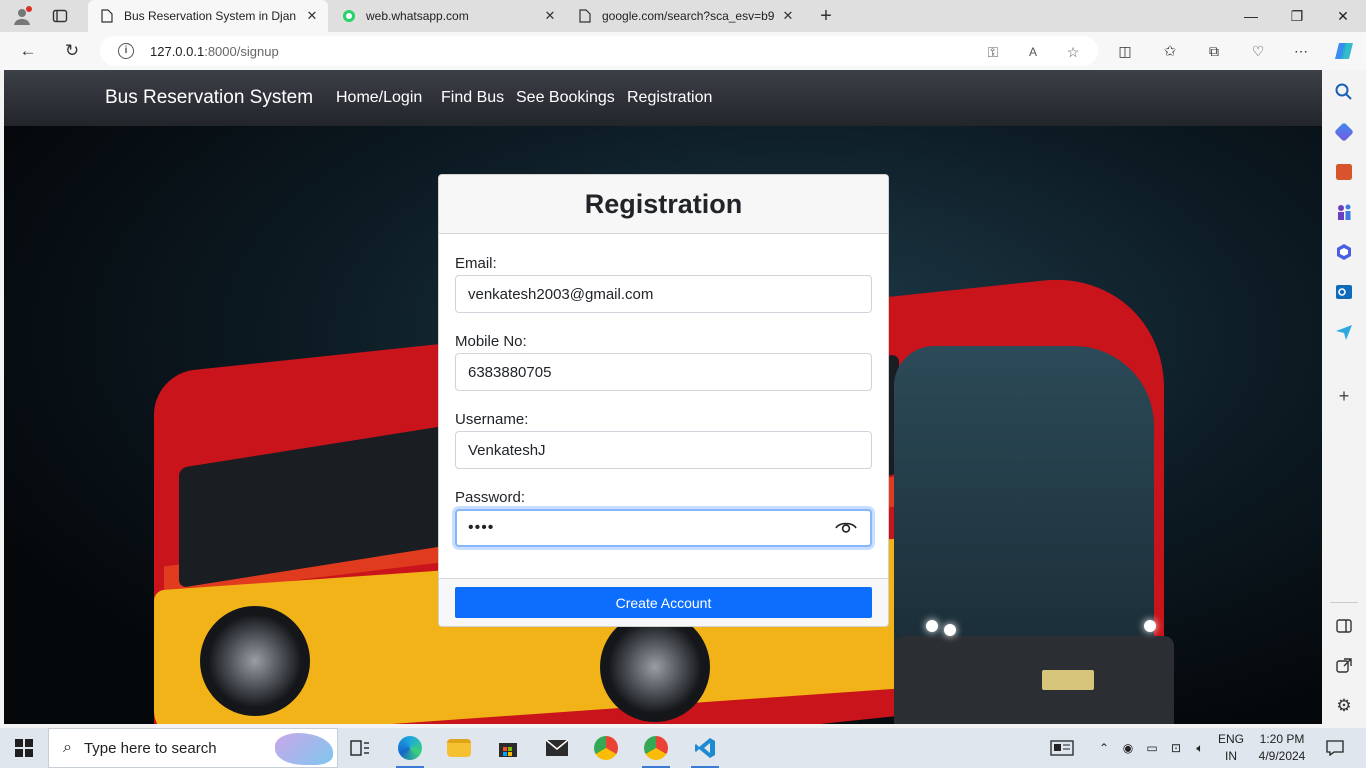 The height and width of the screenshot is (768, 1366). What do you see at coordinates (417, 16) in the screenshot?
I see `tab-title: web.whatsapp.com` at bounding box center [417, 16].